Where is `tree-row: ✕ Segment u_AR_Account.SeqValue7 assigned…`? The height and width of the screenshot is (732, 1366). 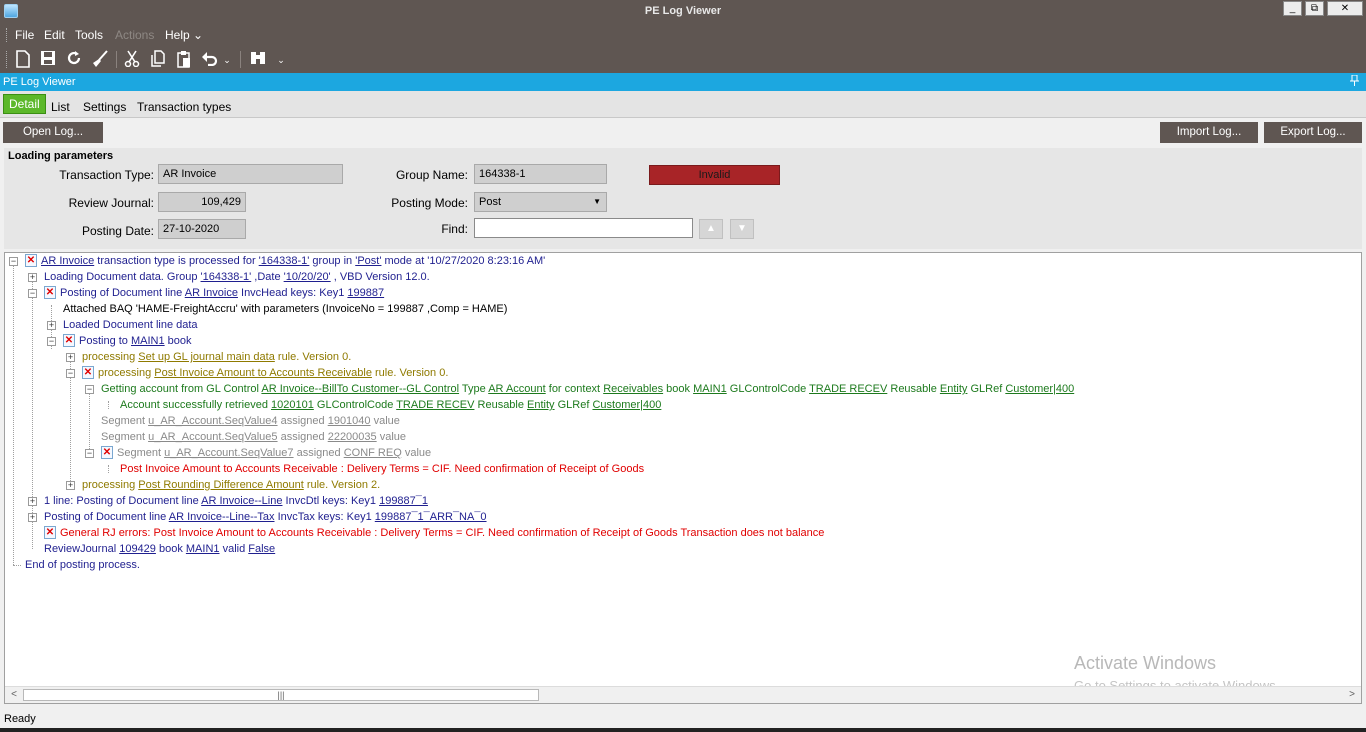
tree-row: ✕ Segment u_AR_Account.SeqValue7 assigned… is located at coordinates (266, 453).